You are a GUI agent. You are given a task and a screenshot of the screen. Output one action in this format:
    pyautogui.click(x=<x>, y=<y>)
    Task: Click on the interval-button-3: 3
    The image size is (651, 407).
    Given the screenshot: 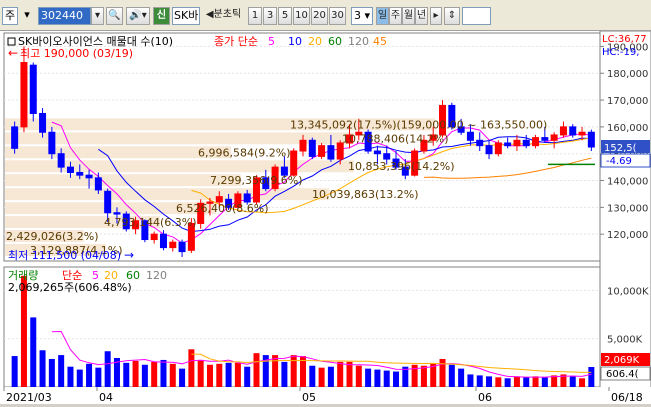 What is the action you would take?
    pyautogui.click(x=270, y=16)
    